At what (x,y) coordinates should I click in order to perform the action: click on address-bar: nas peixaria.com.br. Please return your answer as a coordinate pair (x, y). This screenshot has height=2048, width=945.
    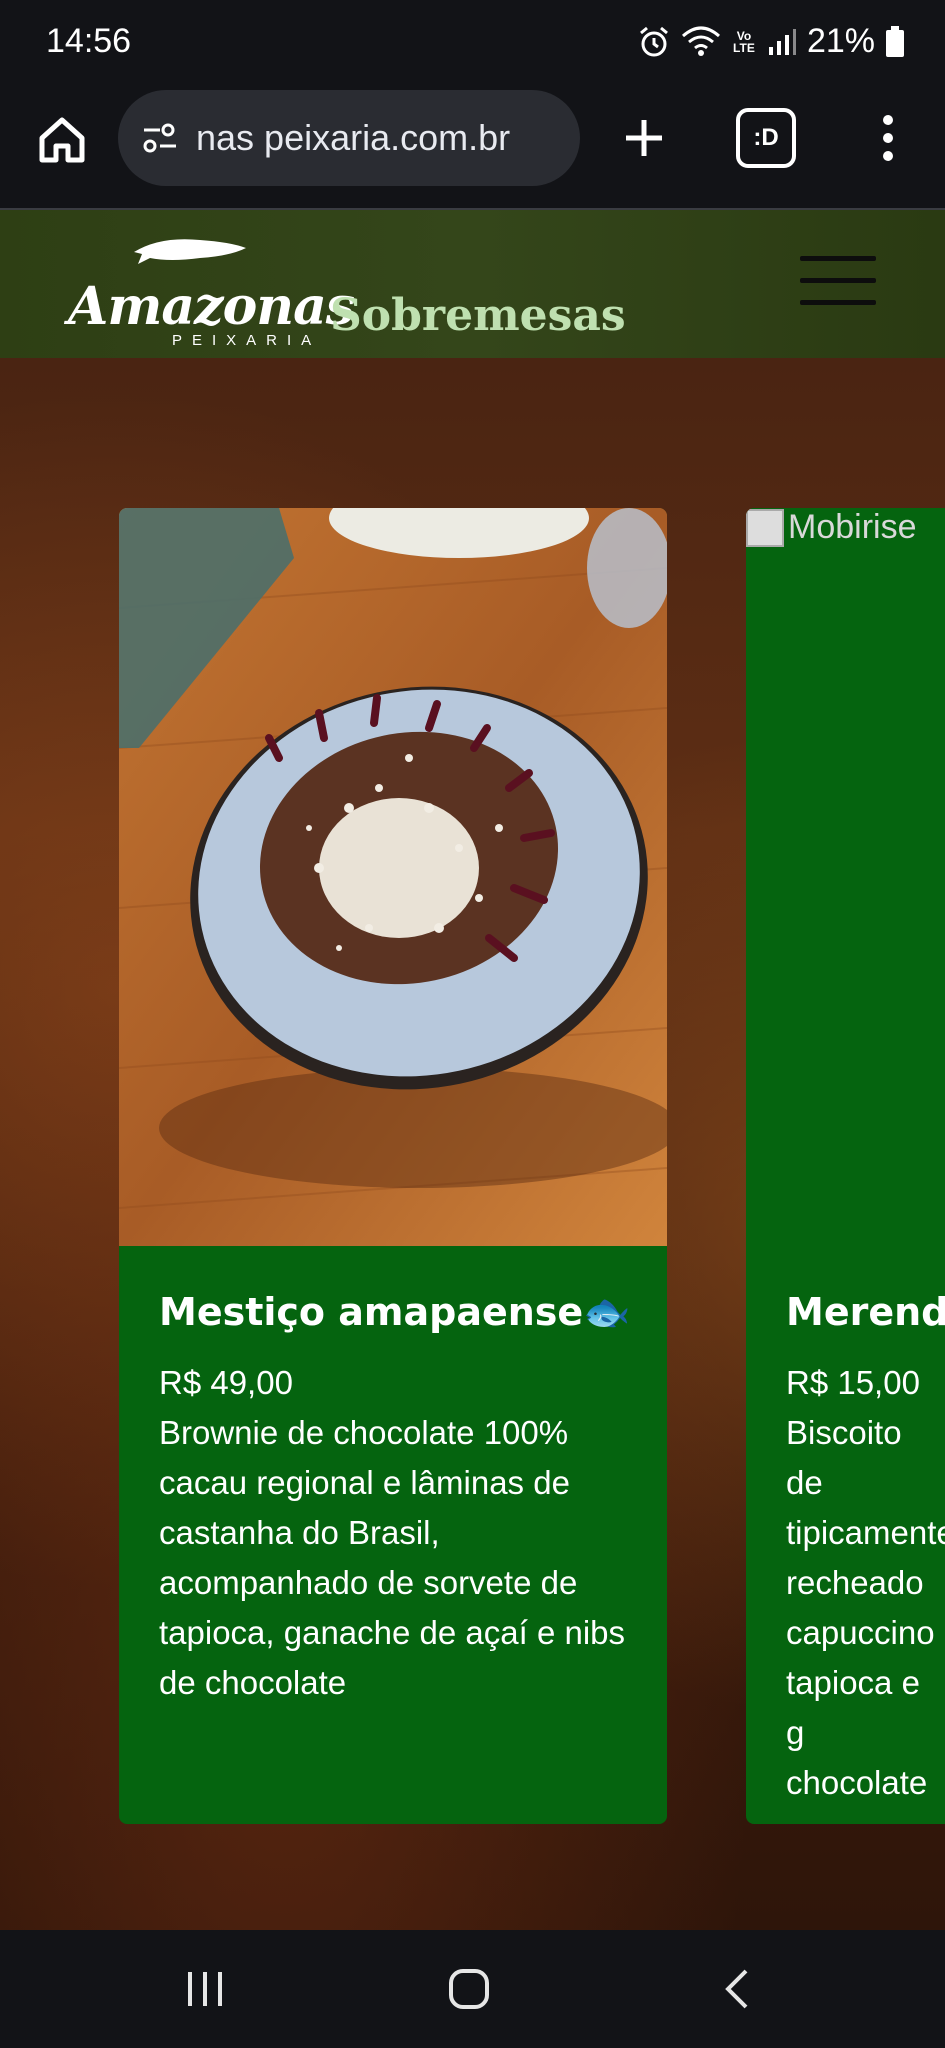
    Looking at the image, I should click on (349, 138).